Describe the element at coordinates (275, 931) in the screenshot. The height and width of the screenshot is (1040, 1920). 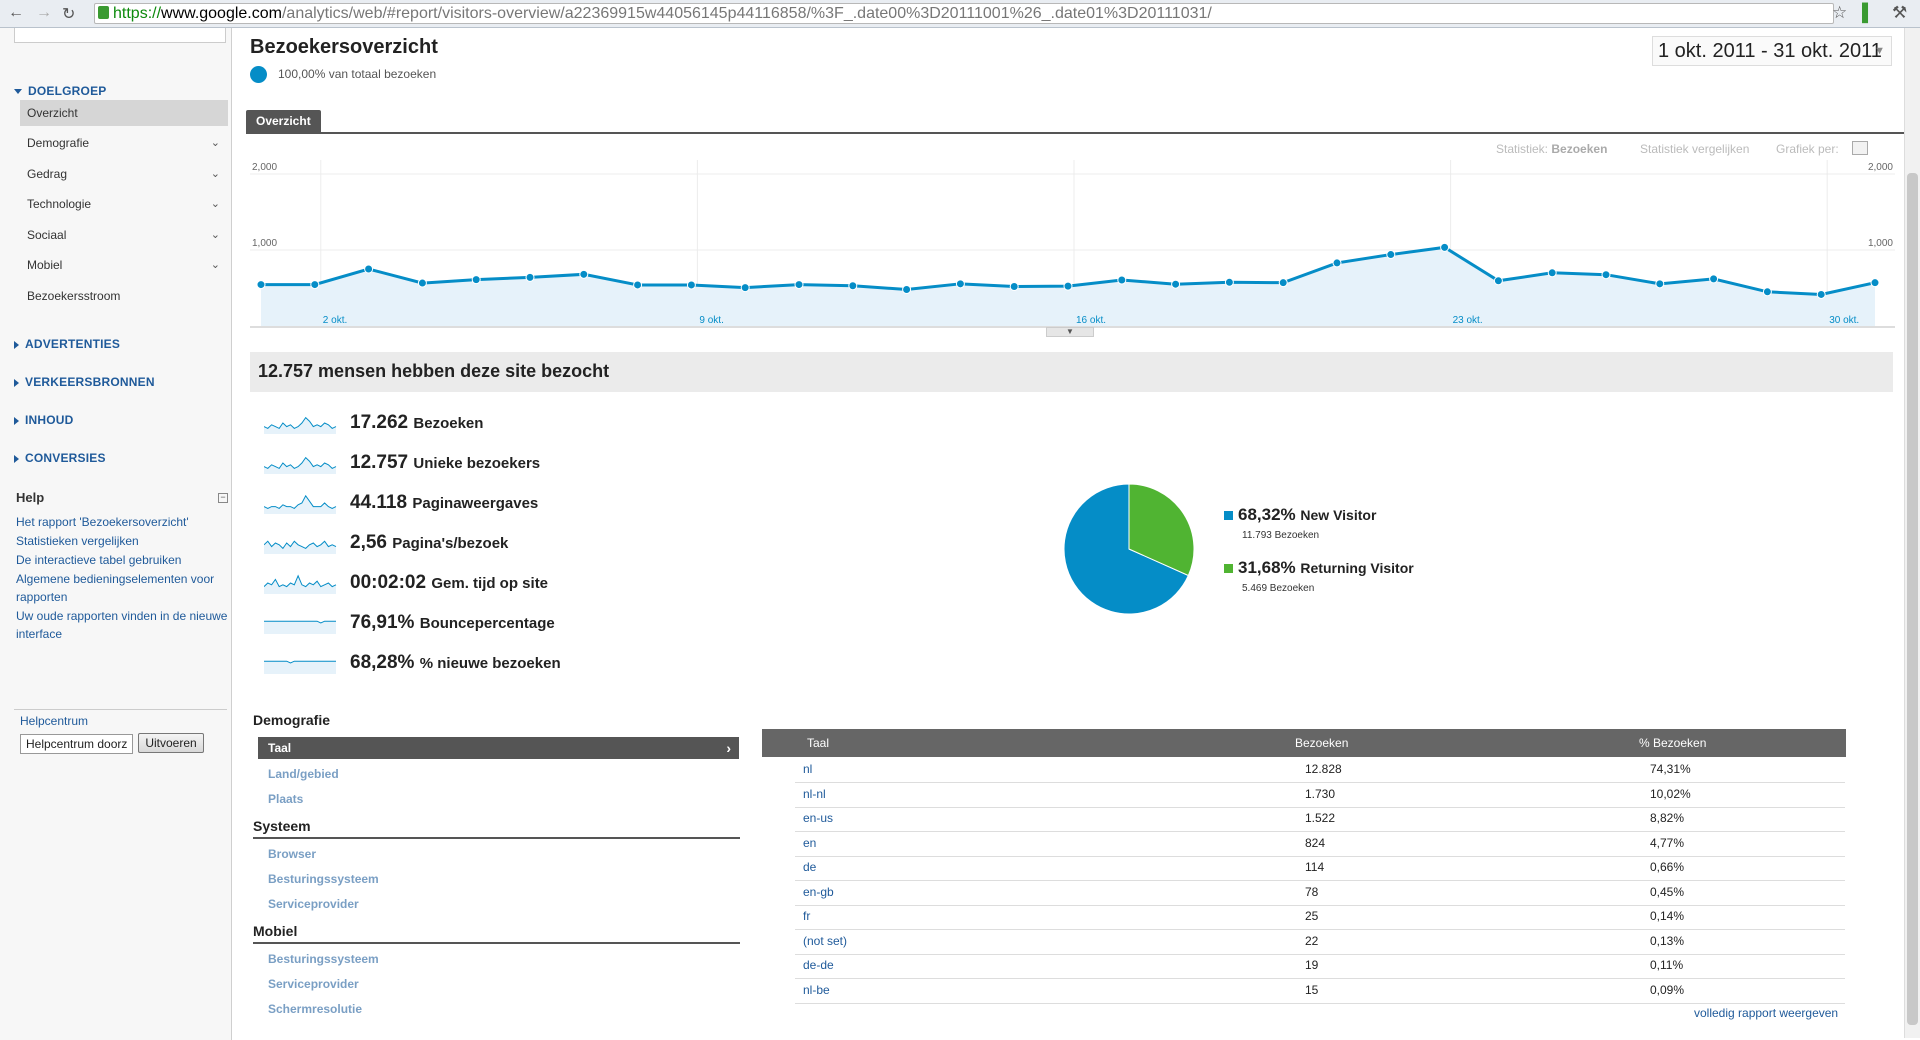
I see `dim-heading-mobiel: Mobiel` at that location.